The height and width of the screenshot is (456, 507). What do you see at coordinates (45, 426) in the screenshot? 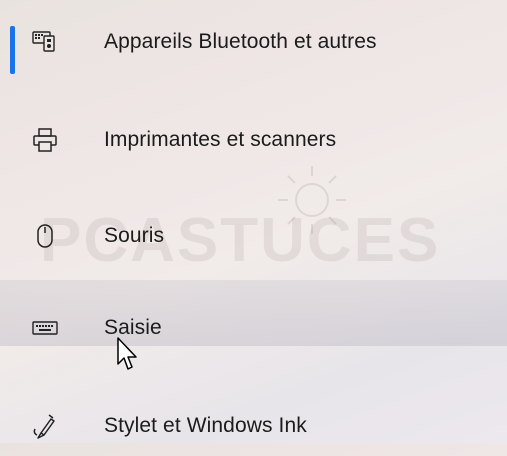
I see `pen-icon` at bounding box center [45, 426].